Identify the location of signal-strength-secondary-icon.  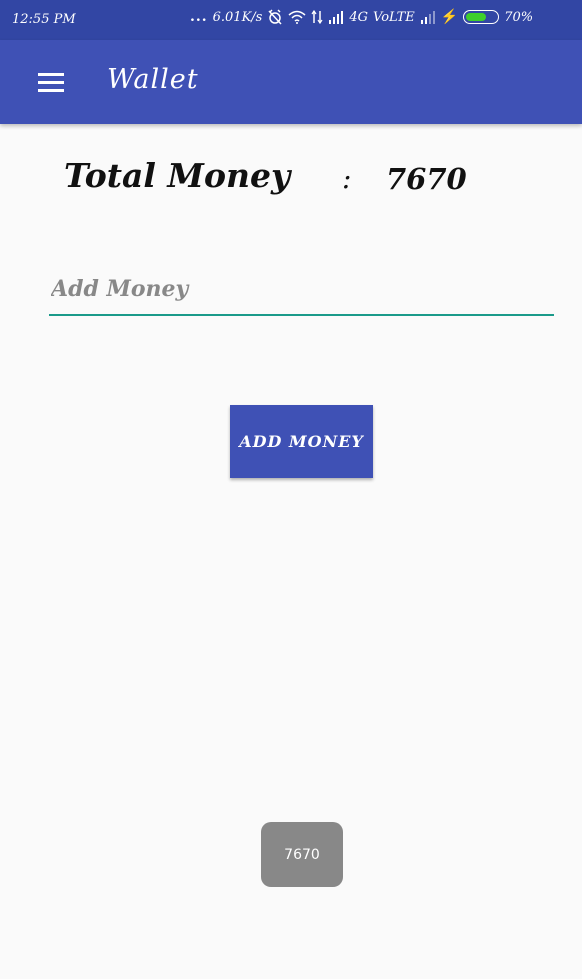
(427, 17).